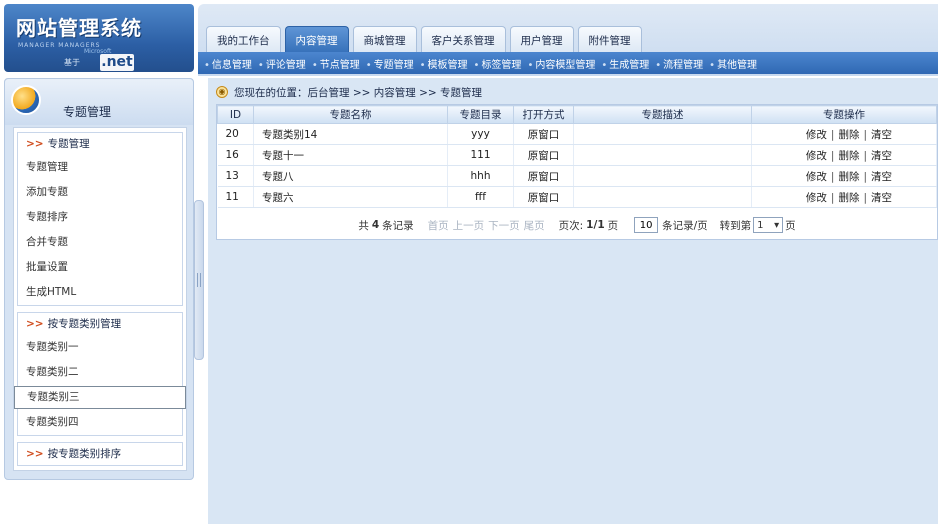 Image resolution: width=942 pixels, height=532 pixels. Describe the element at coordinates (100, 422) in the screenshot. I see `sidebar-item: 专题类别四` at that location.